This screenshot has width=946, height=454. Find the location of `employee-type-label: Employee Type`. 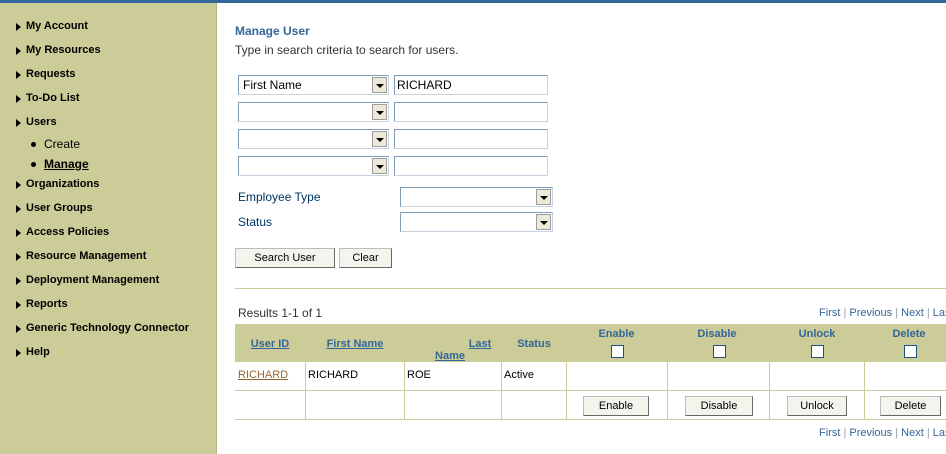

employee-type-label: Employee Type is located at coordinates (279, 197).